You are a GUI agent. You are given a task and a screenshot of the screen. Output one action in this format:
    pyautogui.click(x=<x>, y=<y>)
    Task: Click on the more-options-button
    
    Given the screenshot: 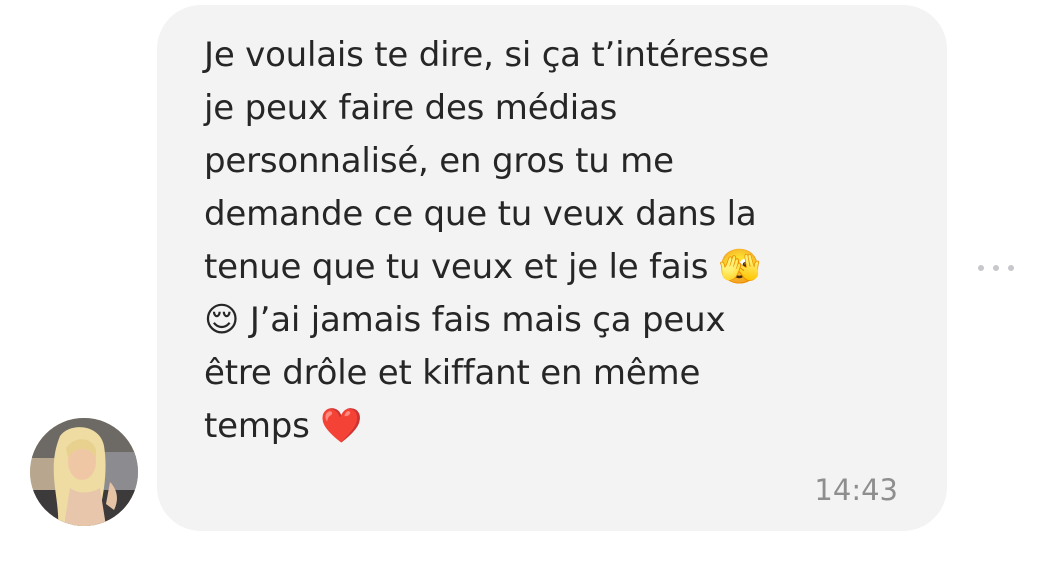 What is the action you would take?
    pyautogui.click(x=996, y=268)
    